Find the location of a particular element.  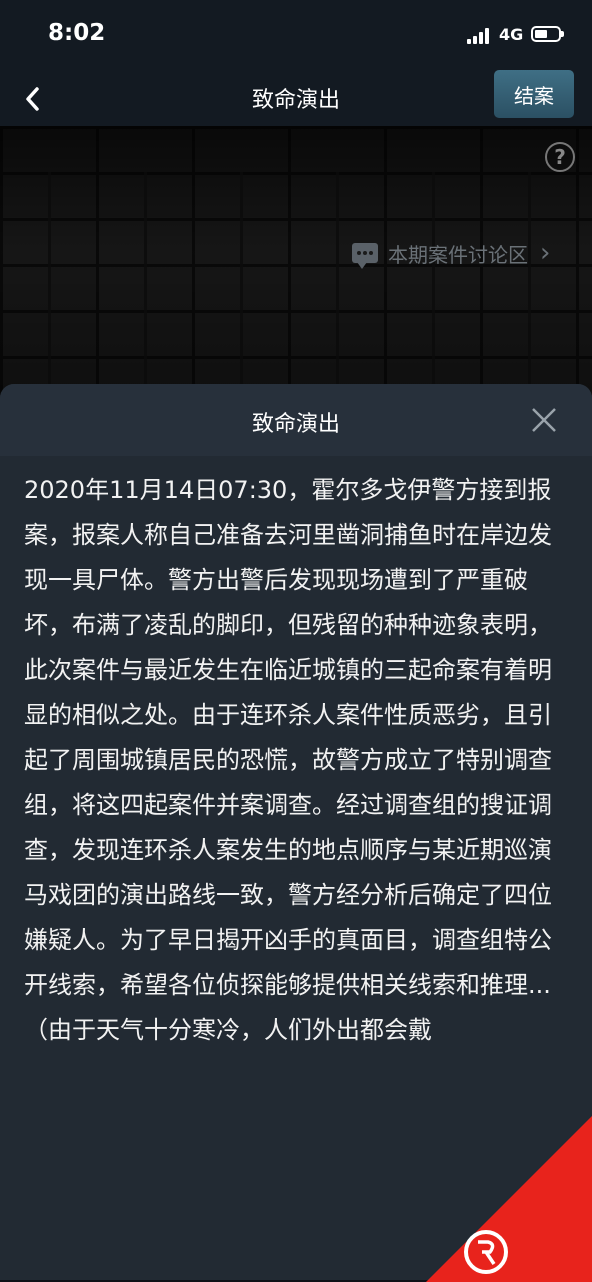

case-forum-link: 本期案件讨论区 › is located at coordinates (451, 253).